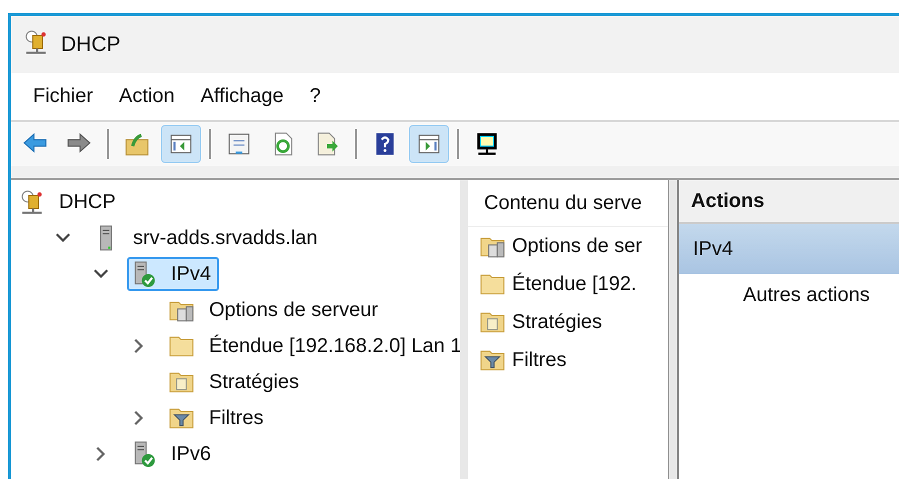 The height and width of the screenshot is (479, 899). I want to click on menu-item: Action, so click(147, 96).